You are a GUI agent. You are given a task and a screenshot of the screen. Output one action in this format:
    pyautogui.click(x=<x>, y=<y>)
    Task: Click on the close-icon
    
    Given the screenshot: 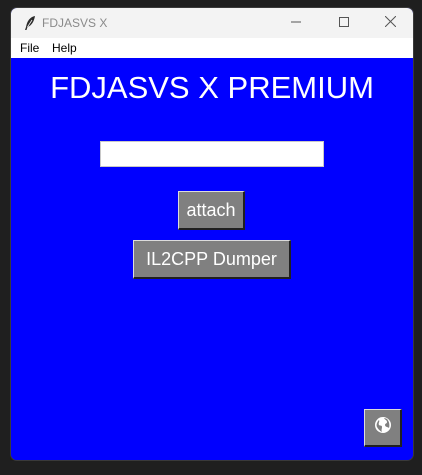 What is the action you would take?
    pyautogui.click(x=390, y=23)
    